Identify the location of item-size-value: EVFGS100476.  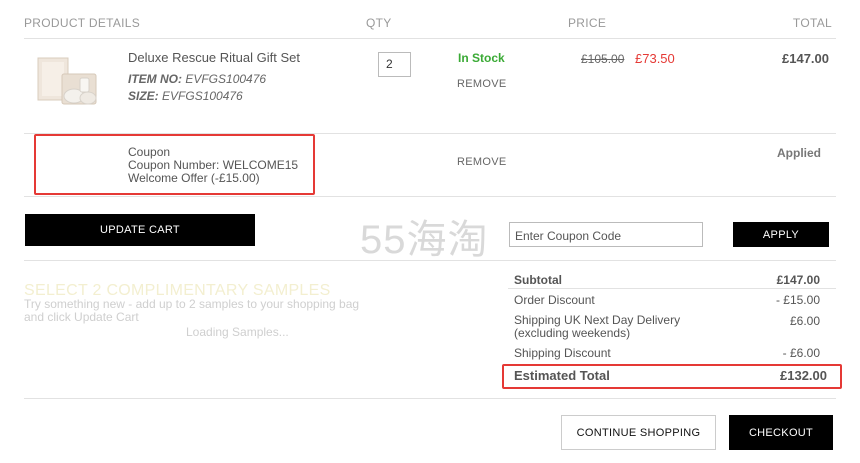
(202, 96).